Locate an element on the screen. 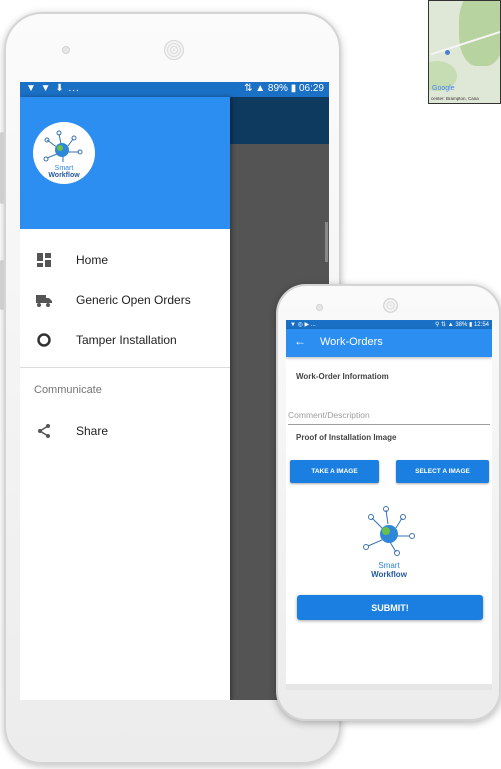 The width and height of the screenshot is (501, 769). take-image-button: TAKE A IMAGE is located at coordinates (334, 471).